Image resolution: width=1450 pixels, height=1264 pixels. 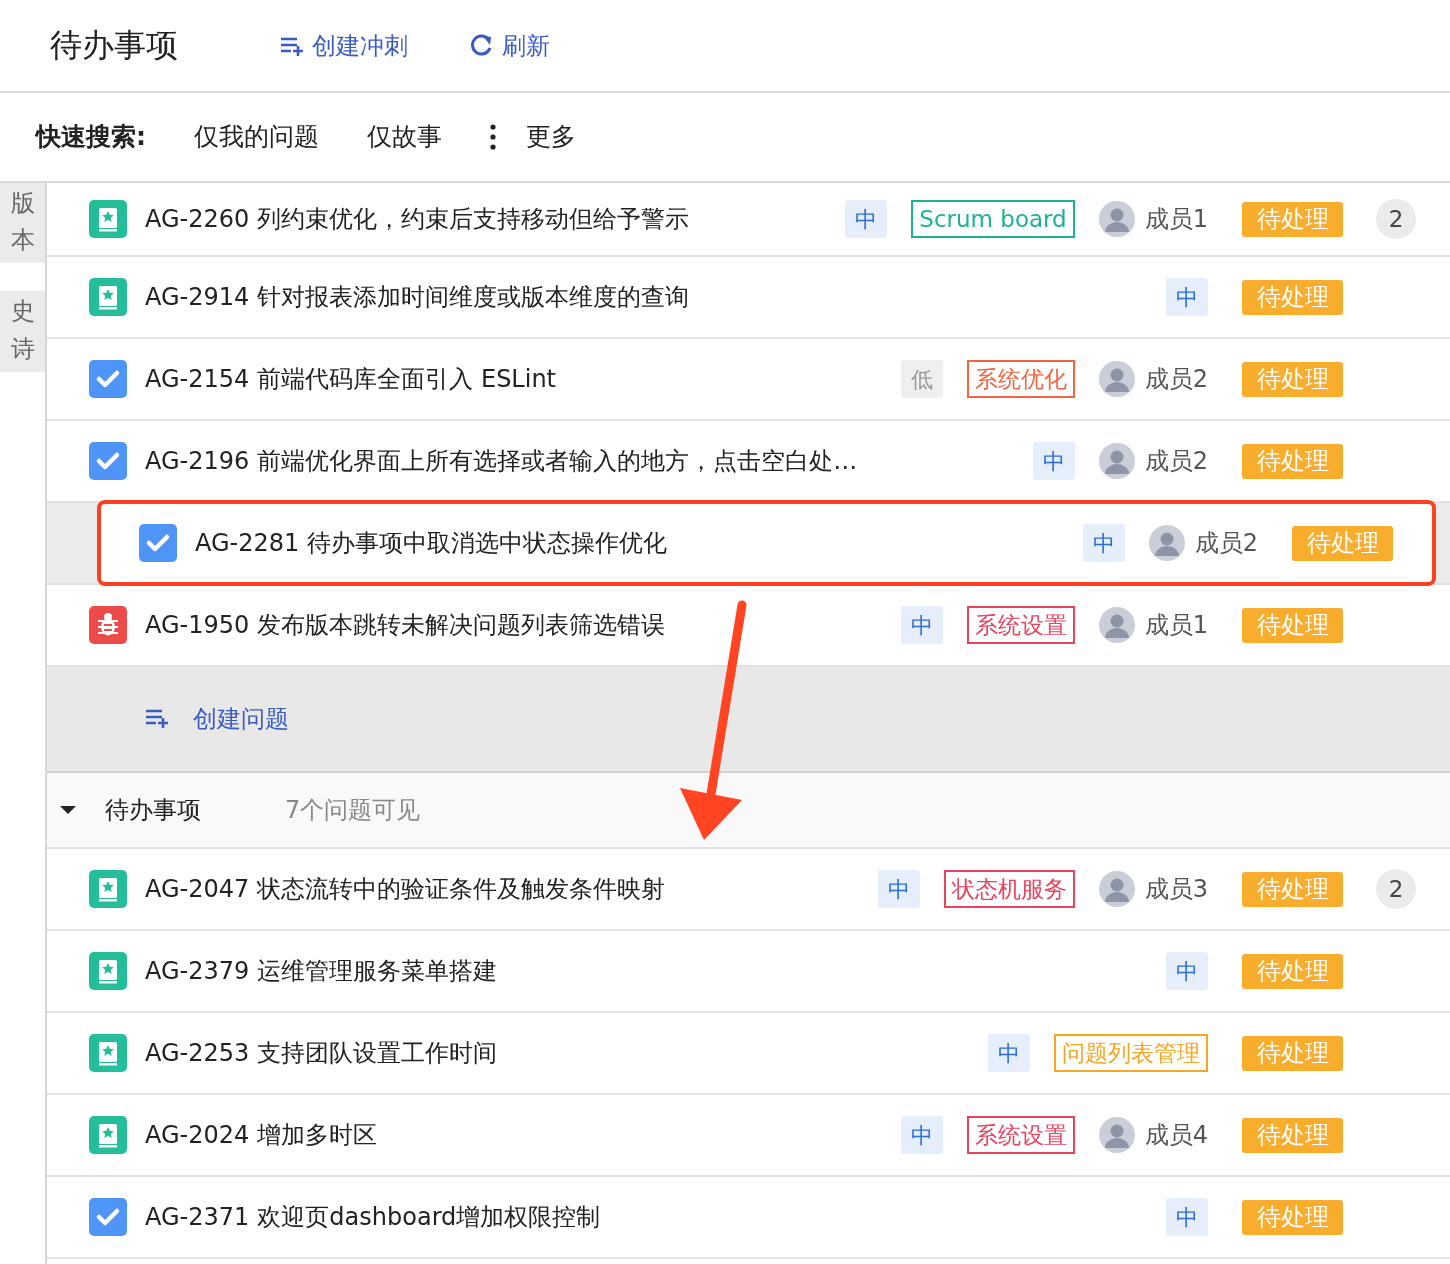 What do you see at coordinates (197, 1135) in the screenshot?
I see `issue-key: AG-2024` at bounding box center [197, 1135].